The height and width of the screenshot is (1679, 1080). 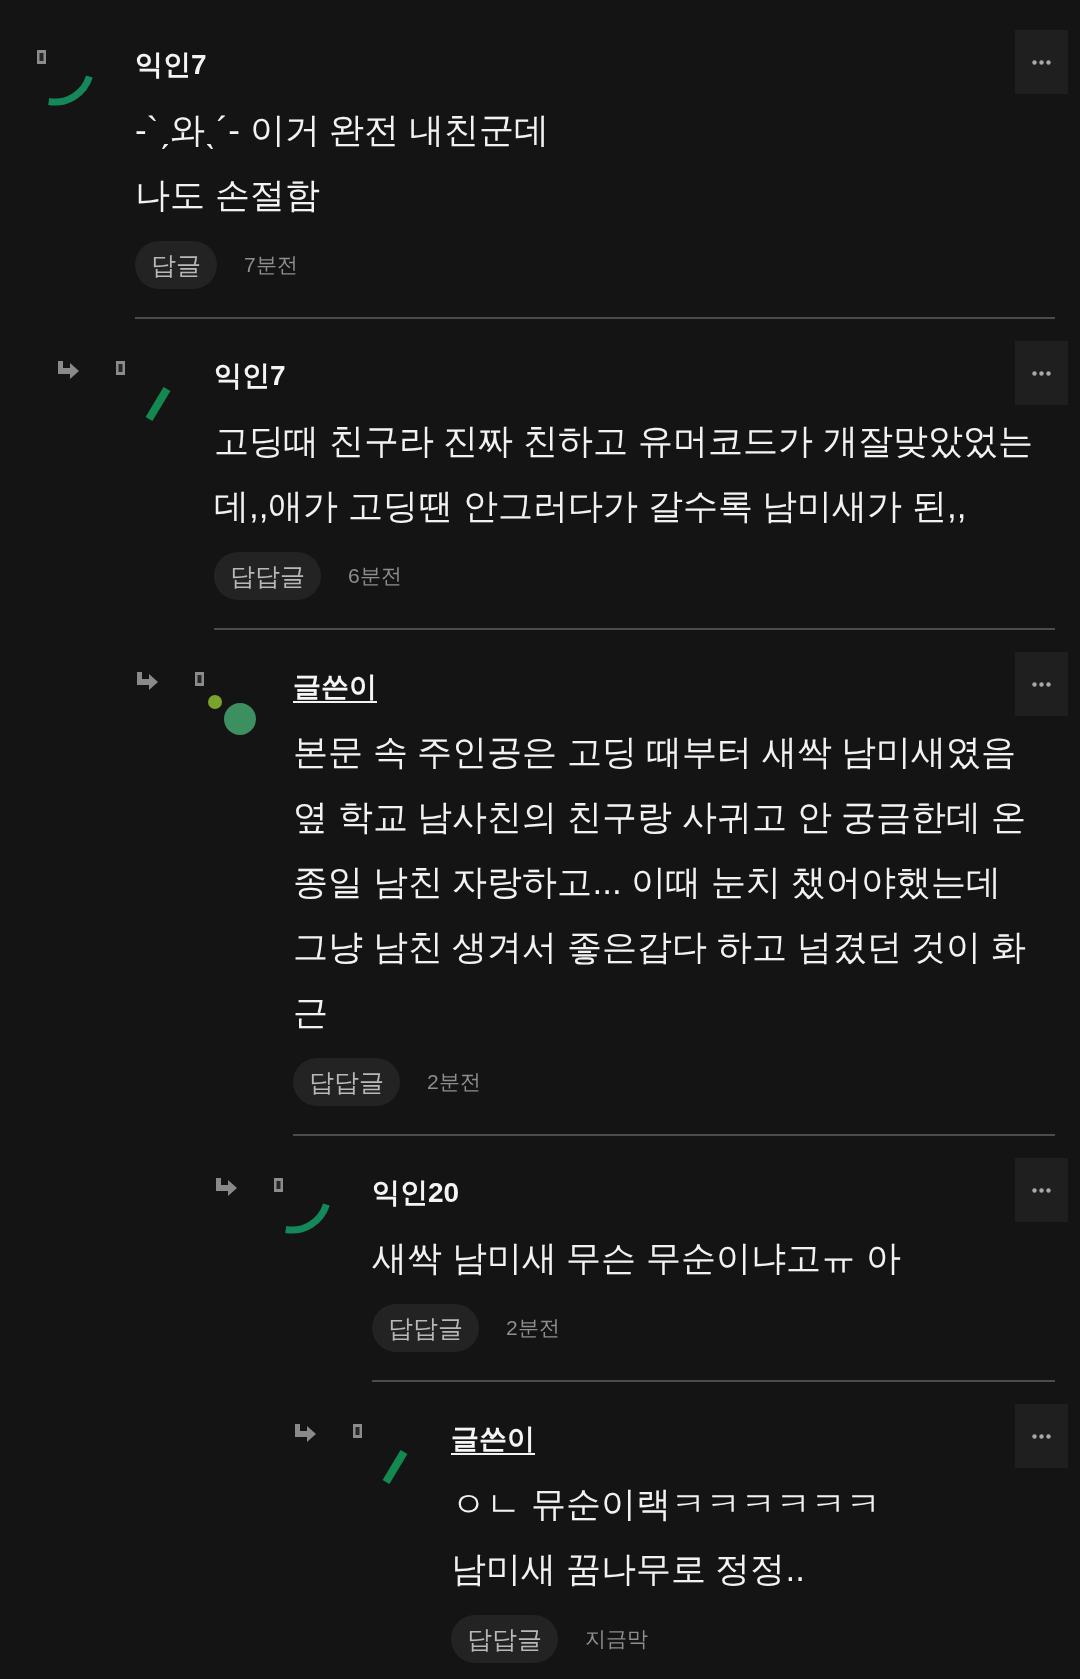 What do you see at coordinates (416, 1193) in the screenshot?
I see `username: 익인20` at bounding box center [416, 1193].